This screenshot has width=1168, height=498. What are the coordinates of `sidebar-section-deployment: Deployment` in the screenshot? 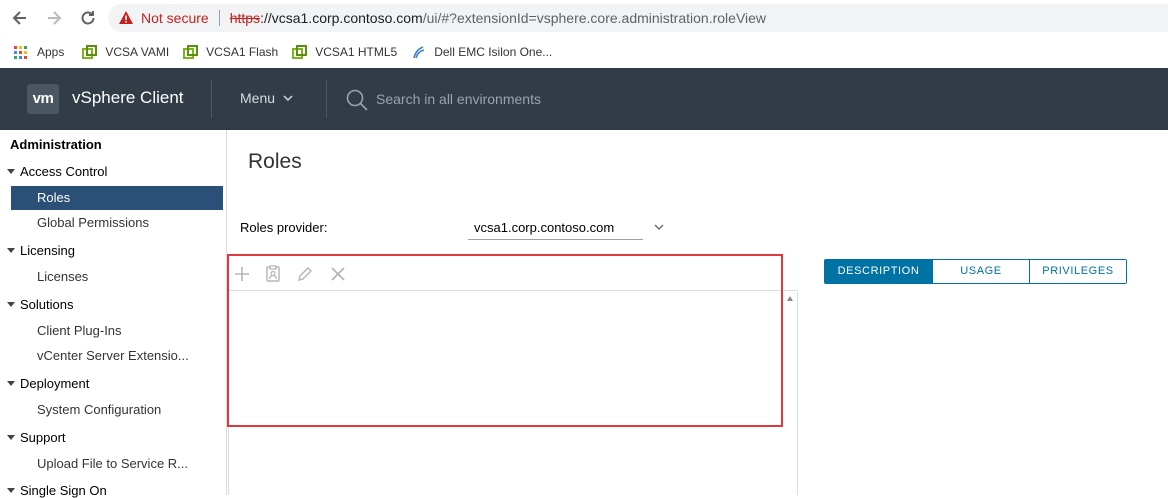 It's located at (48, 383).